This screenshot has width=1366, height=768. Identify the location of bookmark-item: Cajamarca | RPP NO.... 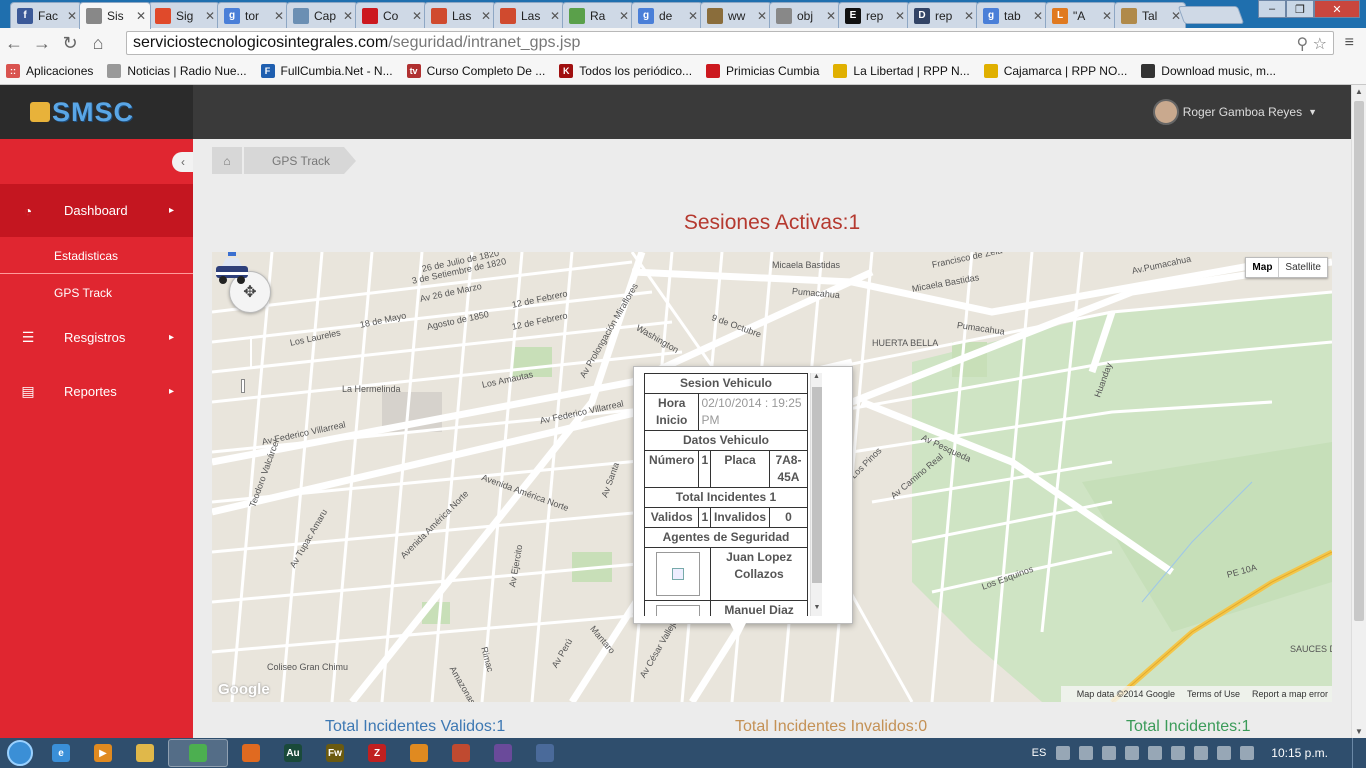
(1055, 71).